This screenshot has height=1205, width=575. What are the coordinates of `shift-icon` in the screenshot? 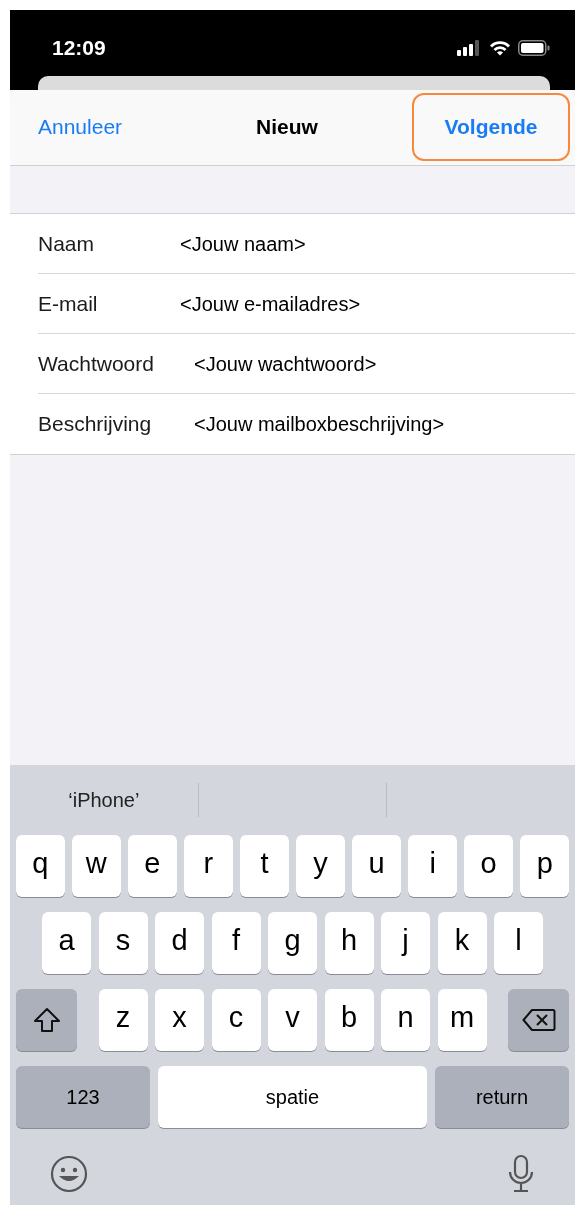 It's located at (46, 1020).